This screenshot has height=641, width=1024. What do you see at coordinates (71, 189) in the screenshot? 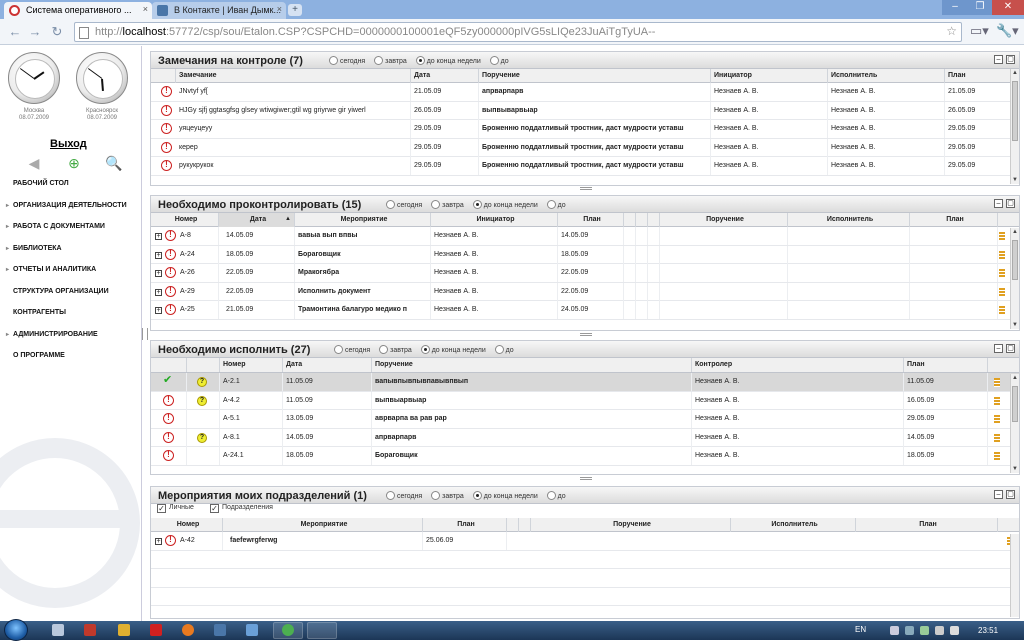
I see `sidebar-item: РАБОЧИЙ СТОЛ` at bounding box center [71, 189].